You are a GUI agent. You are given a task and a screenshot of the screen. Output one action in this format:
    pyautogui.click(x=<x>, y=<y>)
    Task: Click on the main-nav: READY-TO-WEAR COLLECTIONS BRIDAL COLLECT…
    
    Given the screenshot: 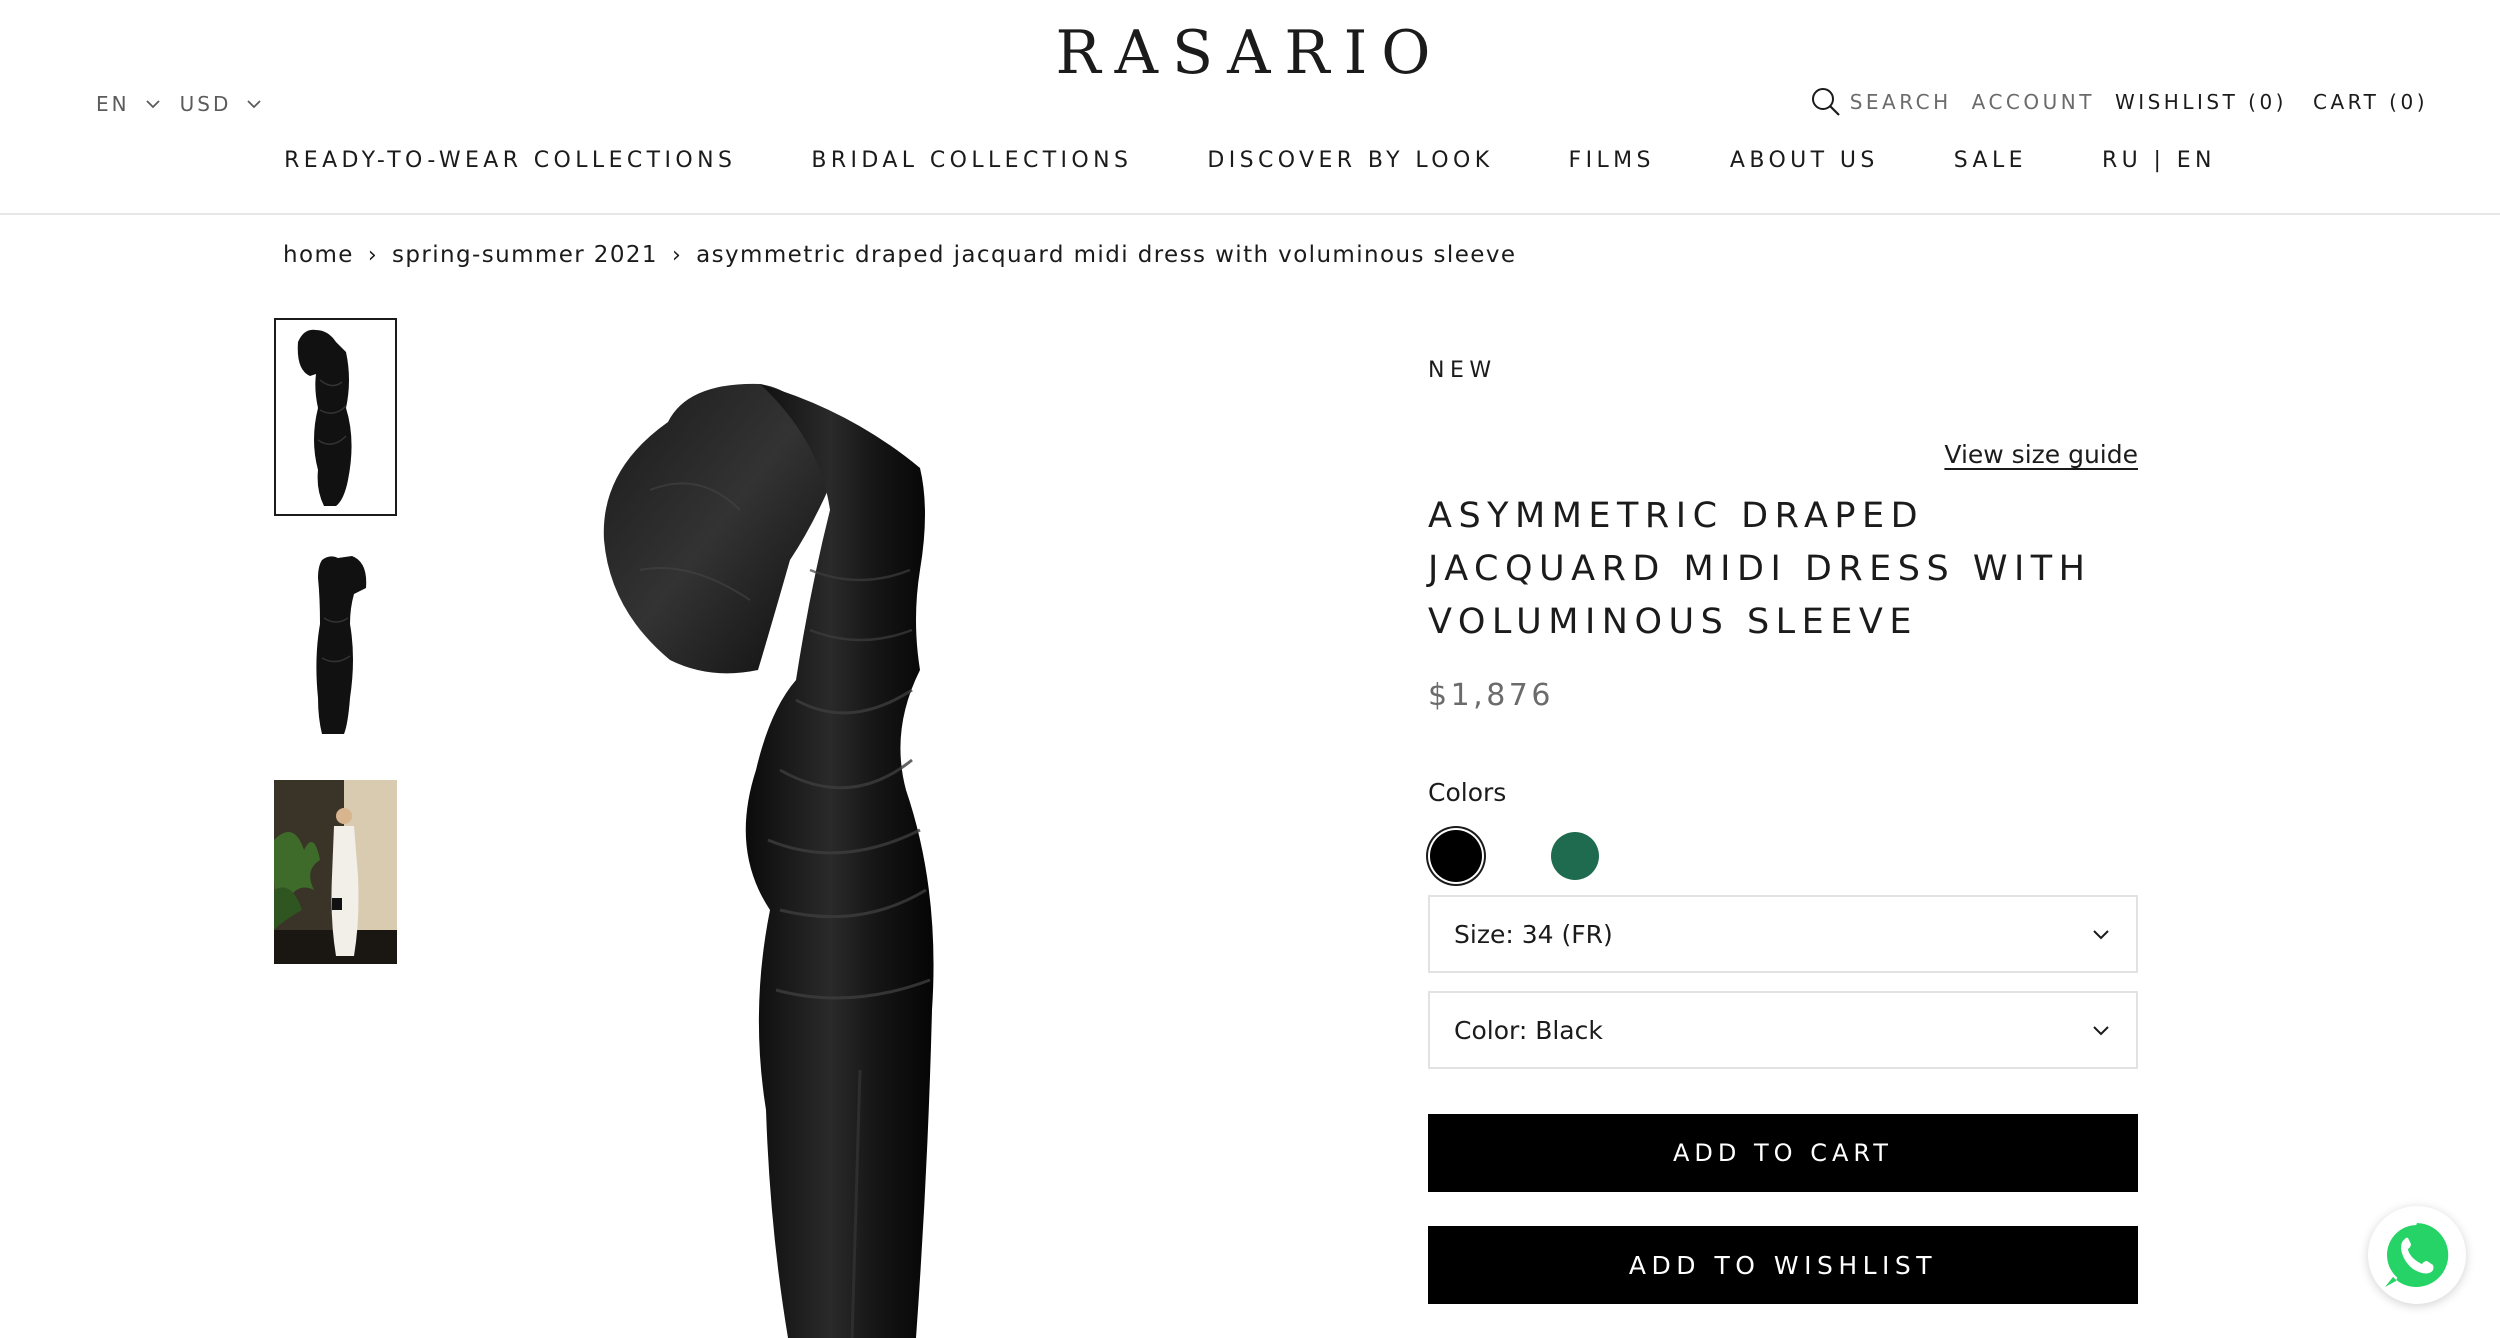 What is the action you would take?
    pyautogui.click(x=1250, y=160)
    